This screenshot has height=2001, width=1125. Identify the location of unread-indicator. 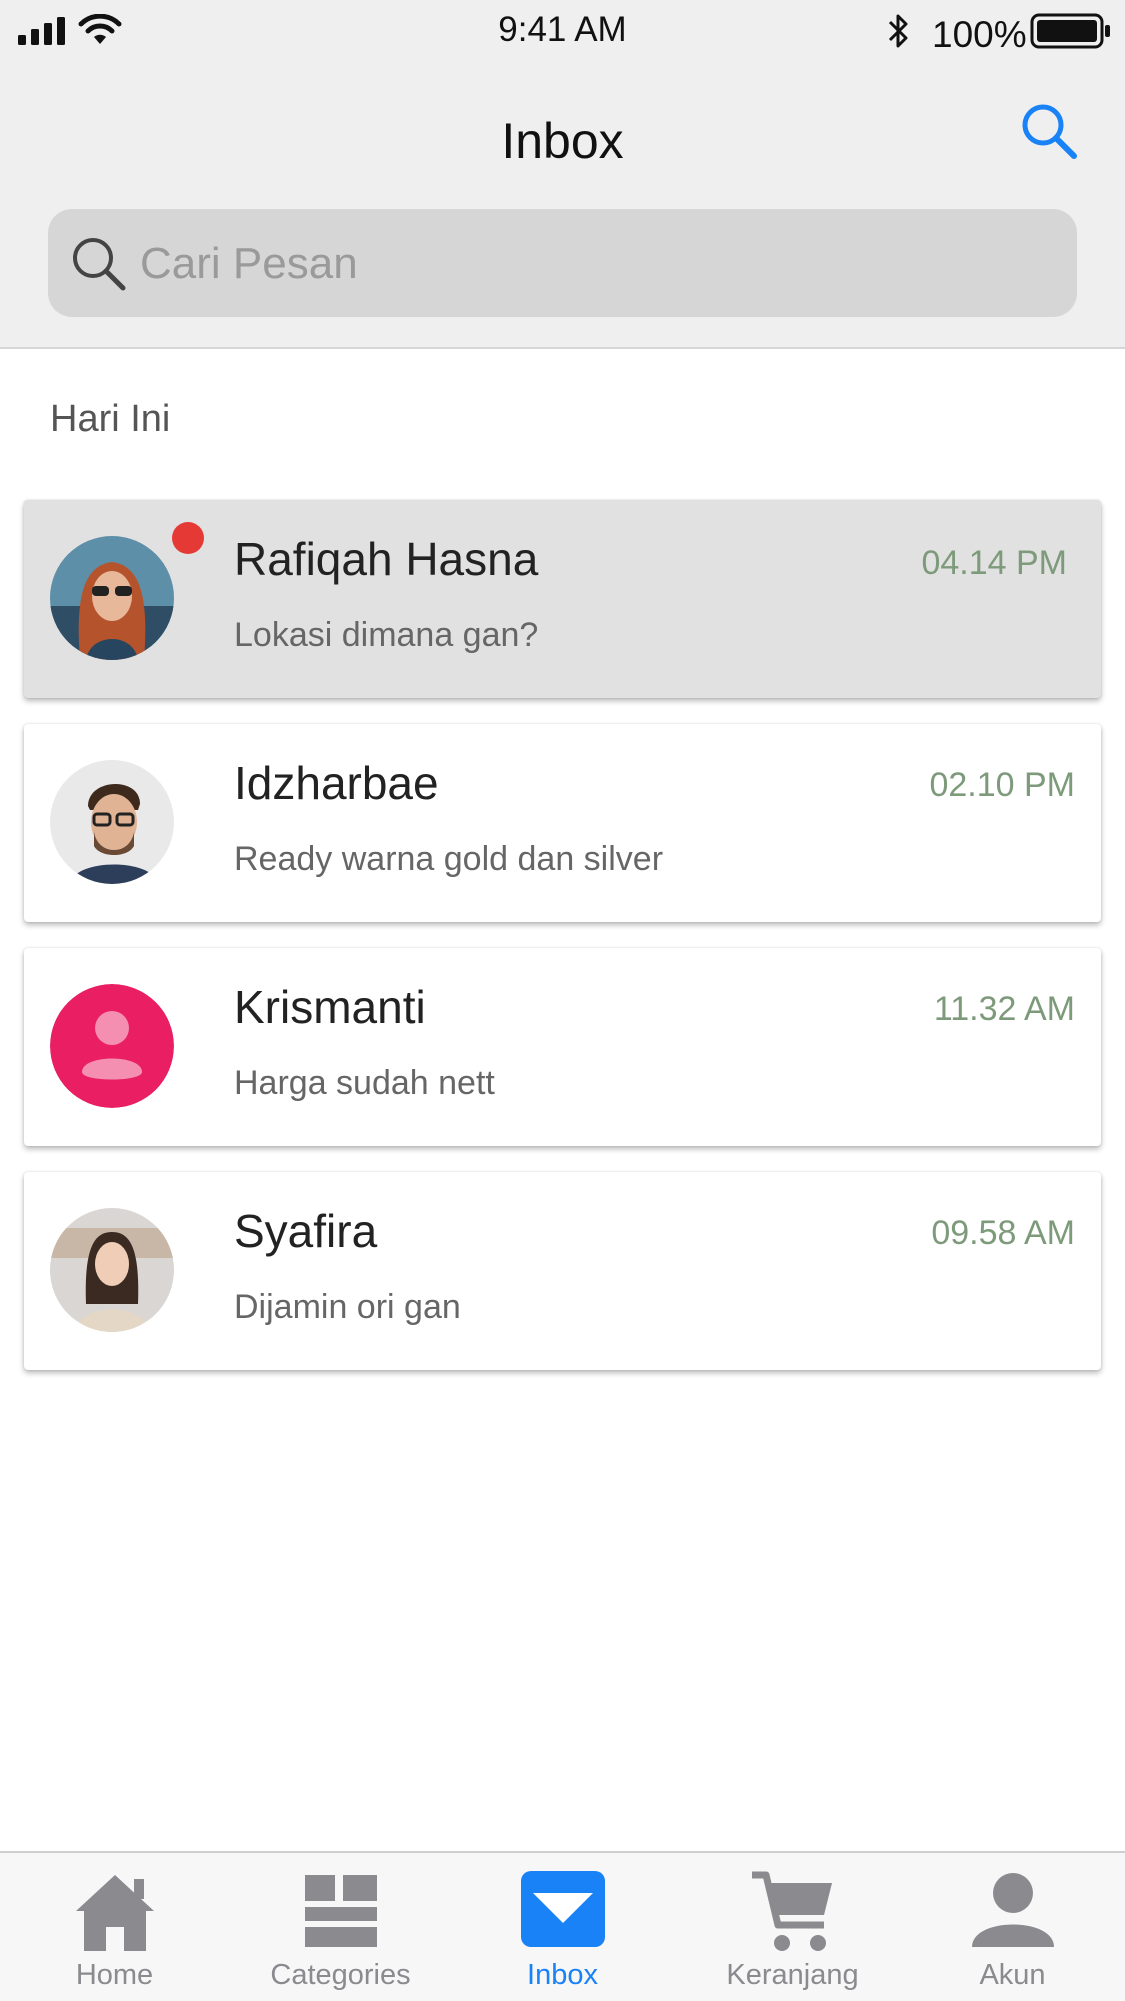
(188, 538).